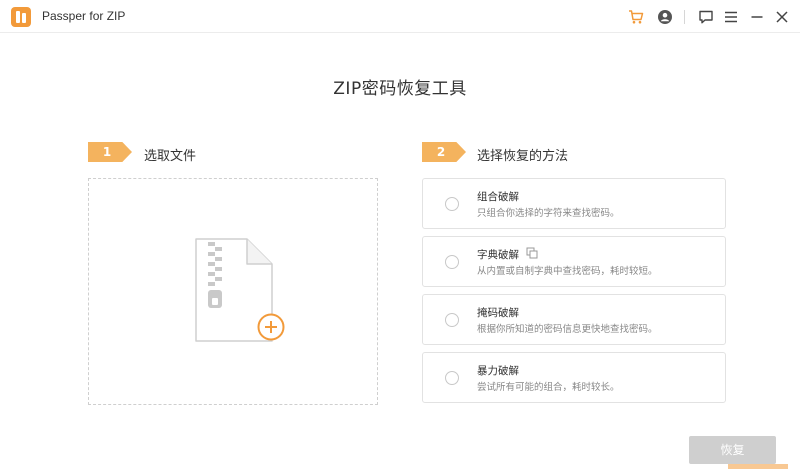 The height and width of the screenshot is (469, 800). What do you see at coordinates (498, 313) in the screenshot?
I see `method-title: 掩码破解` at bounding box center [498, 313].